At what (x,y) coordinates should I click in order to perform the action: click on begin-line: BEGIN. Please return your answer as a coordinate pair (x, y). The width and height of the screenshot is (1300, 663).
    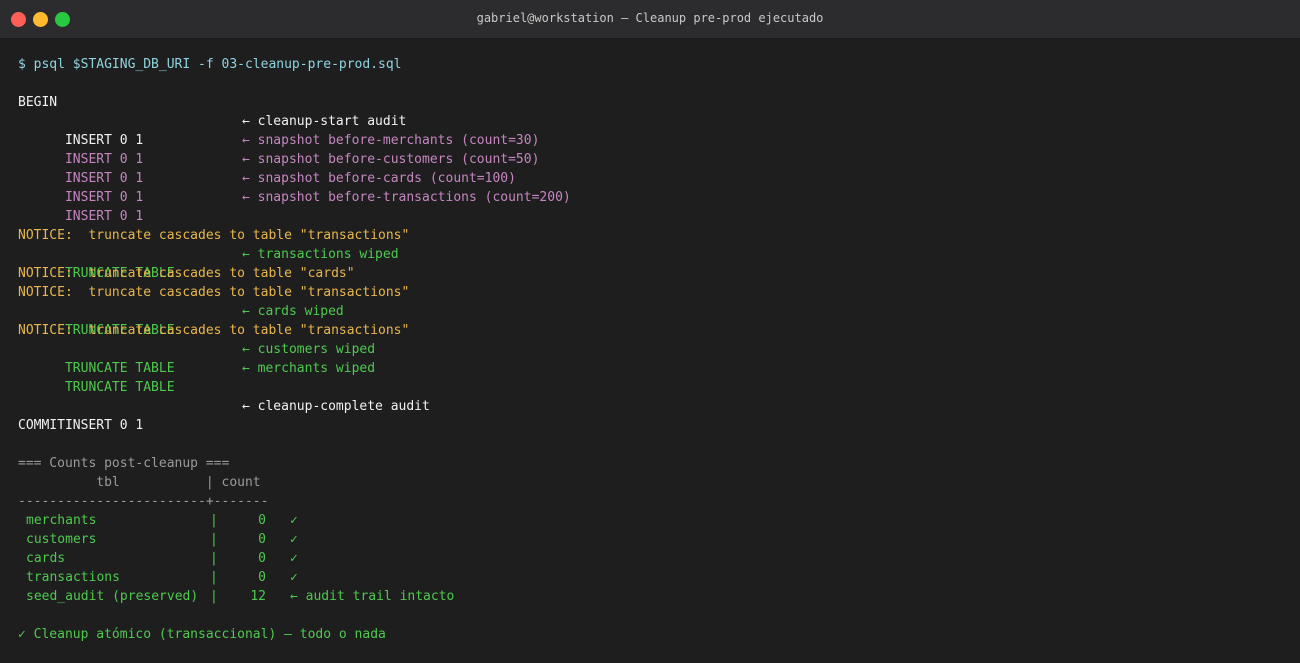
    Looking at the image, I should click on (38, 102).